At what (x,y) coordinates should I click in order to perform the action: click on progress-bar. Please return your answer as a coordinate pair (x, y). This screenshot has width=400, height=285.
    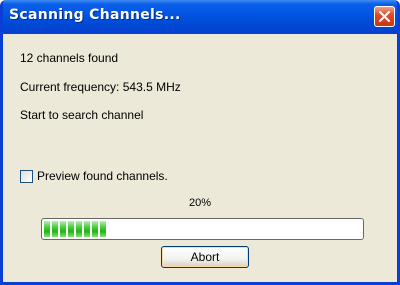
    Looking at the image, I should click on (202, 229).